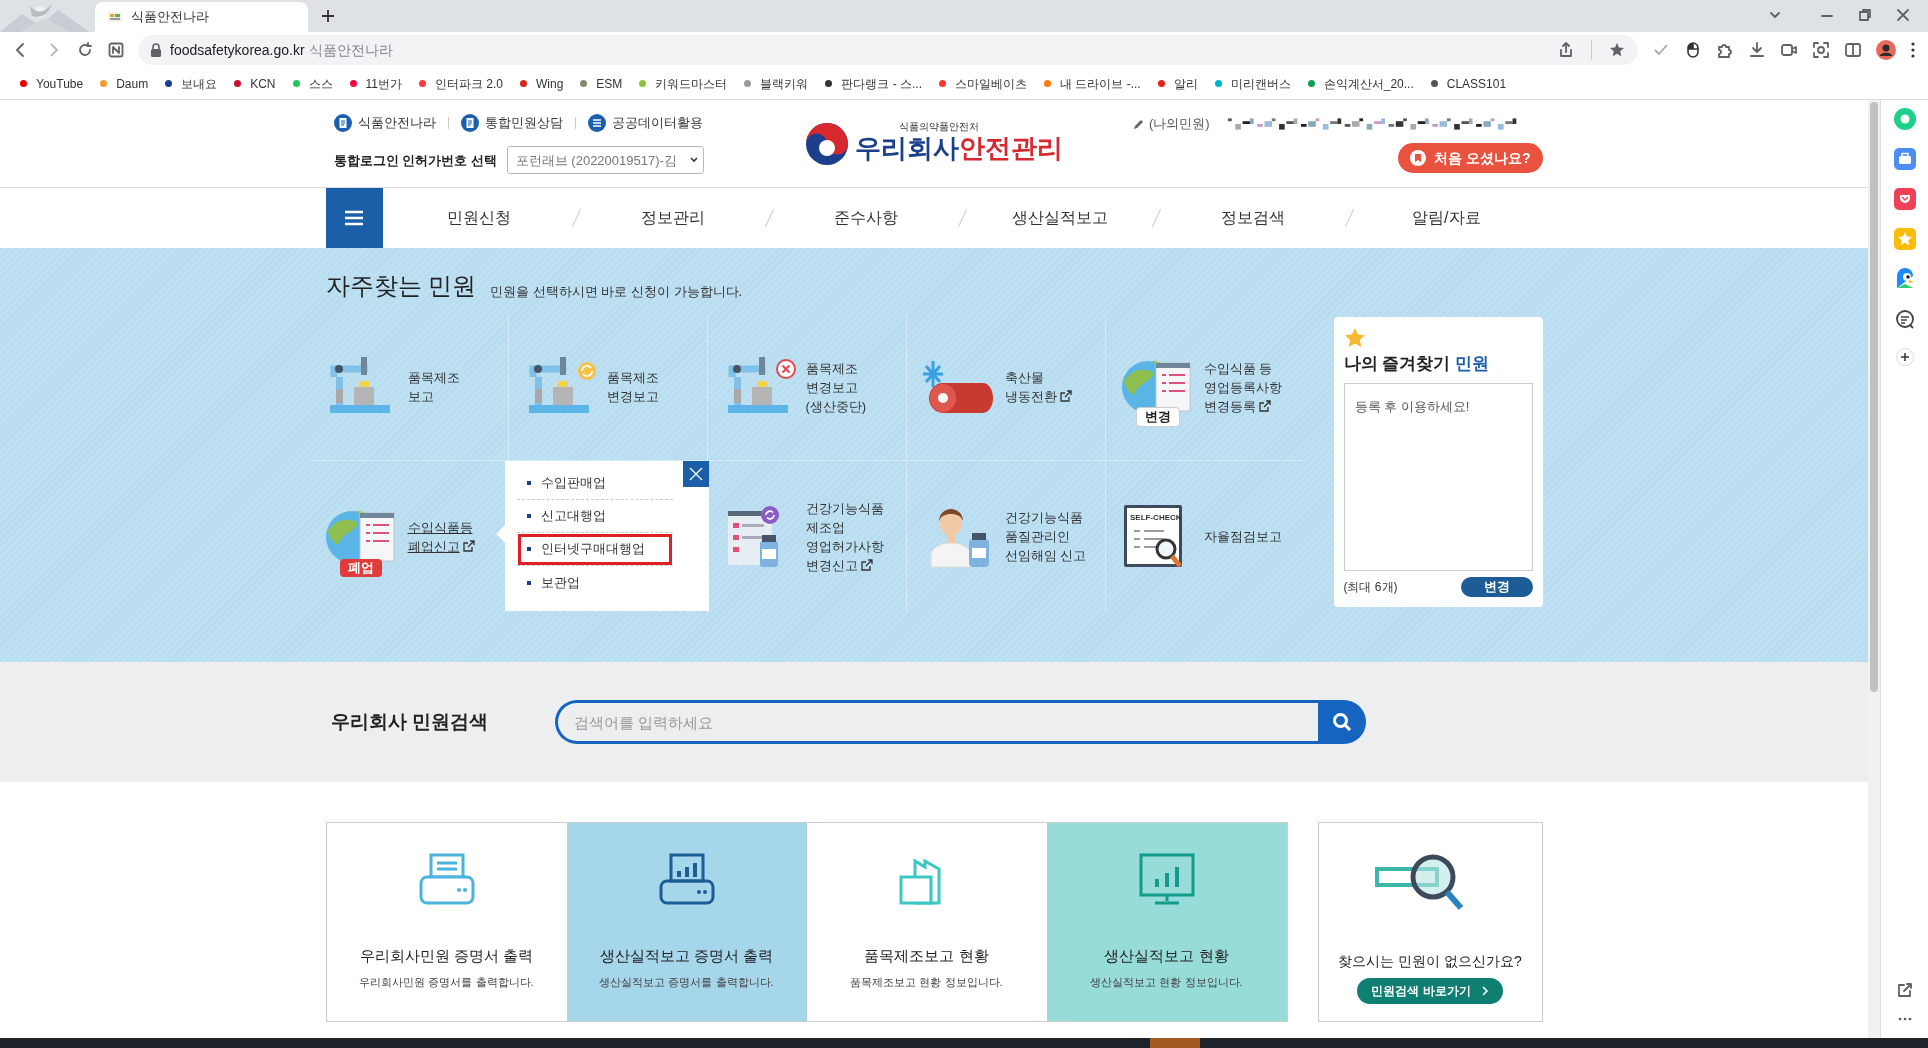 Image resolution: width=1928 pixels, height=1048 pixels. Describe the element at coordinates (776, 83) in the screenshot. I see `bookmark: 블랙키워` at that location.